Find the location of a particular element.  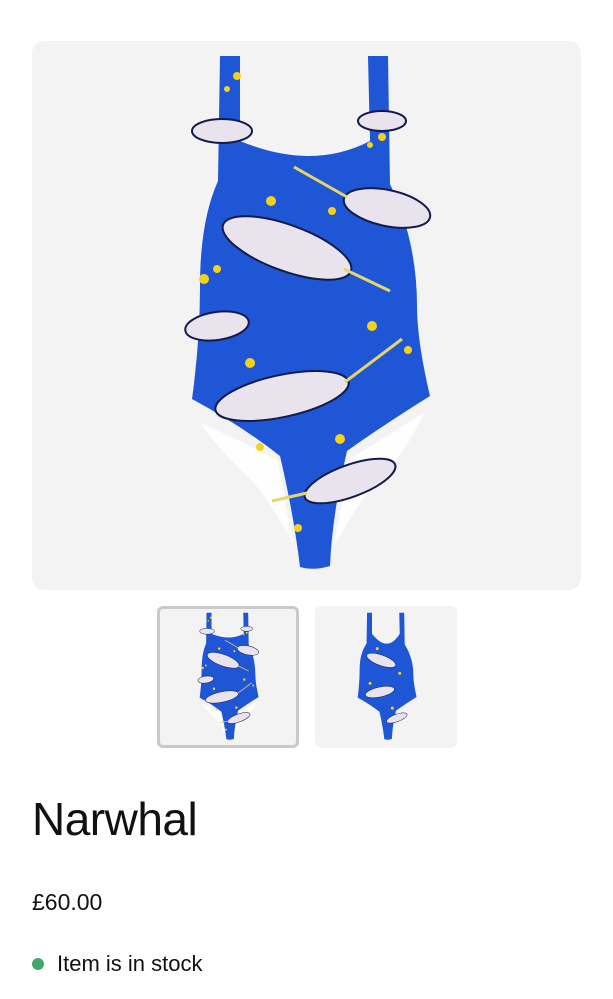

stock-status: Item is in stock is located at coordinates (117, 964).